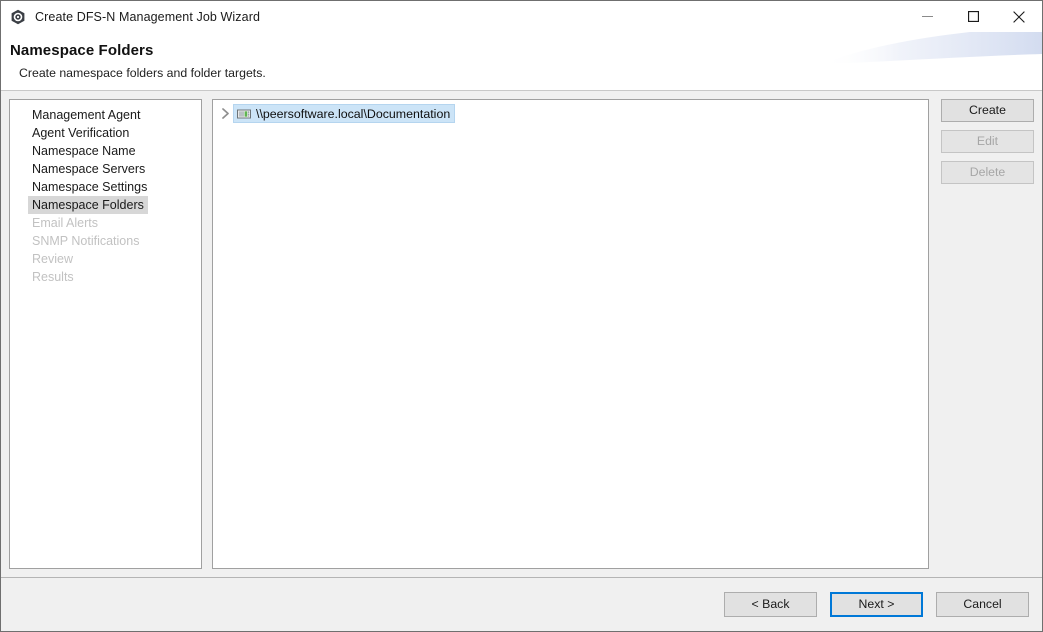 Image resolution: width=1043 pixels, height=632 pixels. What do you see at coordinates (225, 114) in the screenshot?
I see `chevron-right-icon` at bounding box center [225, 114].